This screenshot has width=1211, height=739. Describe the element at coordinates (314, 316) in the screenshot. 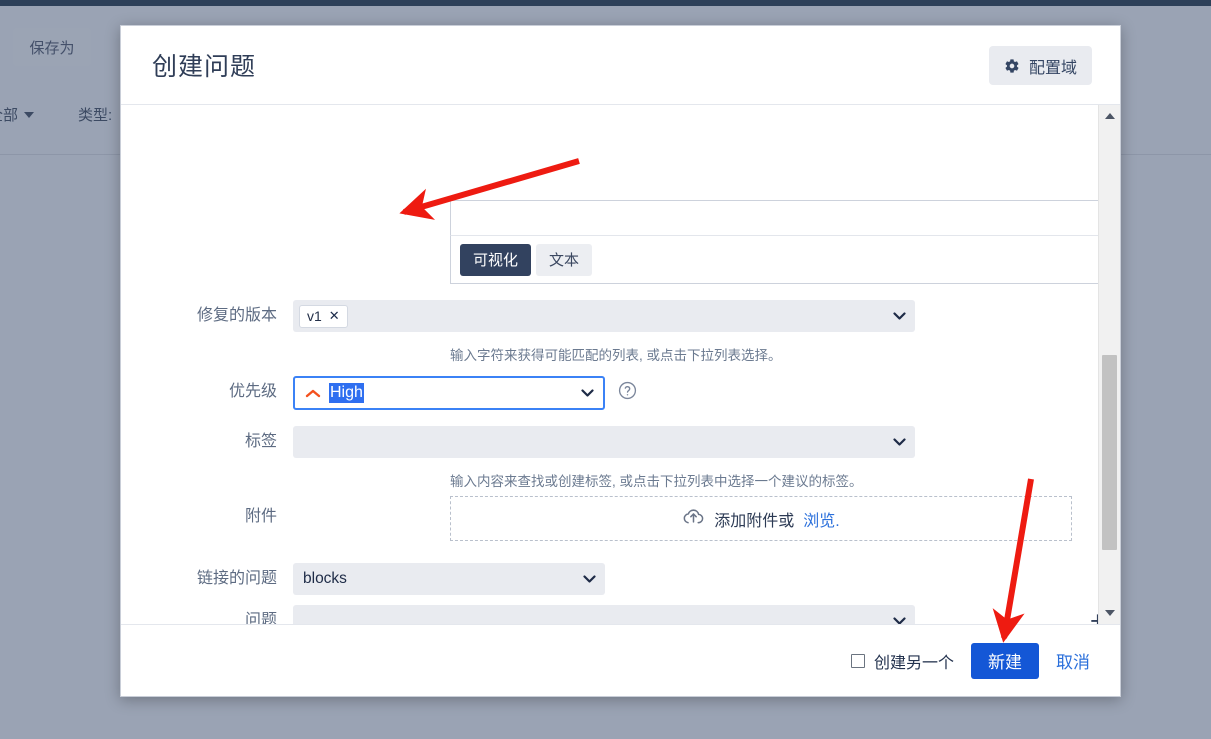

I see `fix-version-tag-label: v1` at that location.